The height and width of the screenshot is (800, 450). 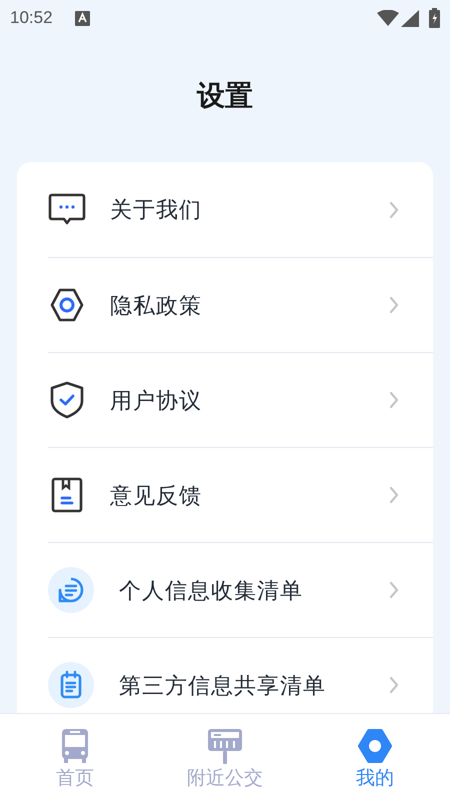 What do you see at coordinates (240, 209) in the screenshot?
I see `menu-item: 关于我们` at bounding box center [240, 209].